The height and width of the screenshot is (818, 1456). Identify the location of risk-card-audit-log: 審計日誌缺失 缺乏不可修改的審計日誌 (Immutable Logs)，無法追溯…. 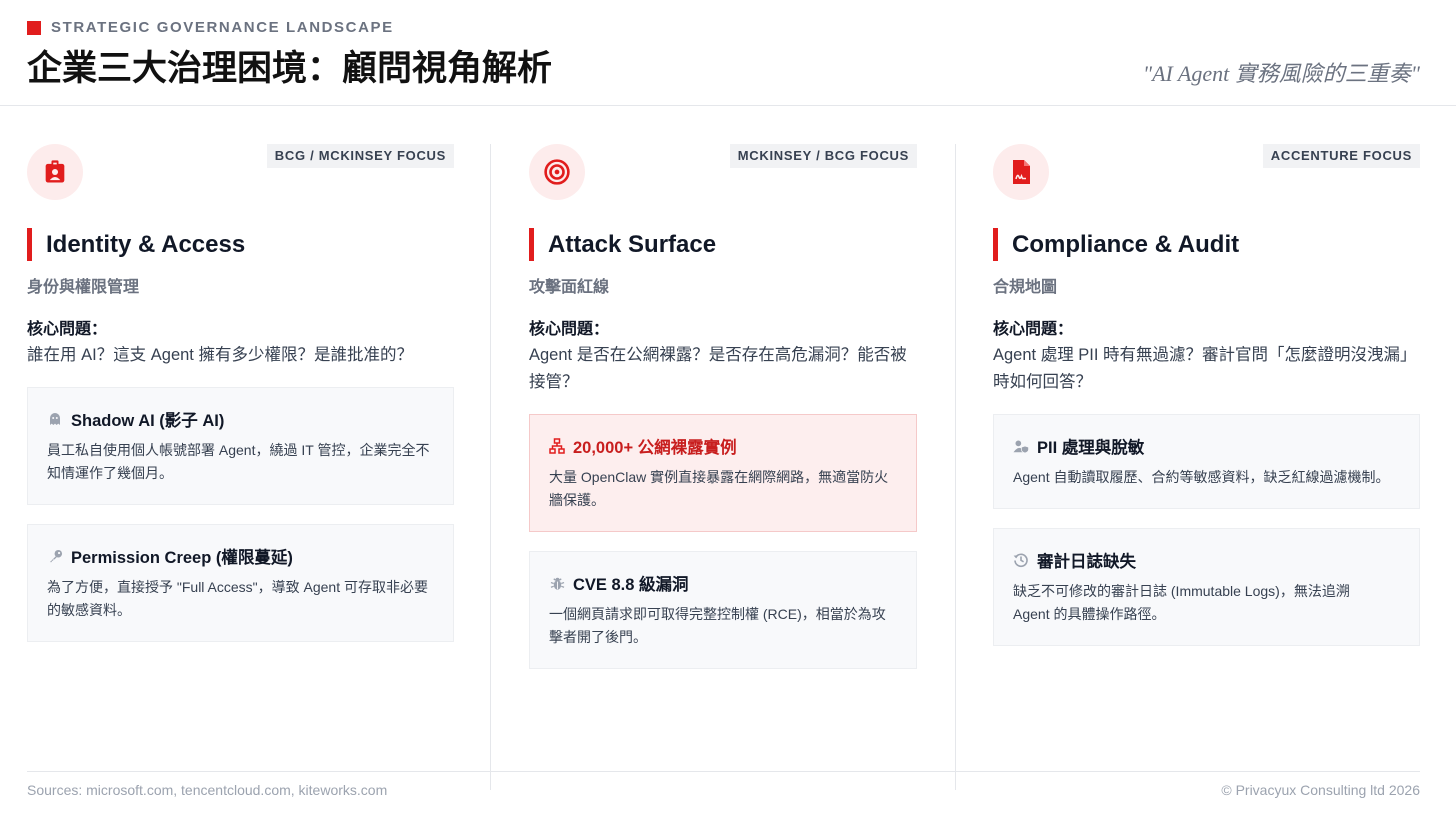
(1206, 587).